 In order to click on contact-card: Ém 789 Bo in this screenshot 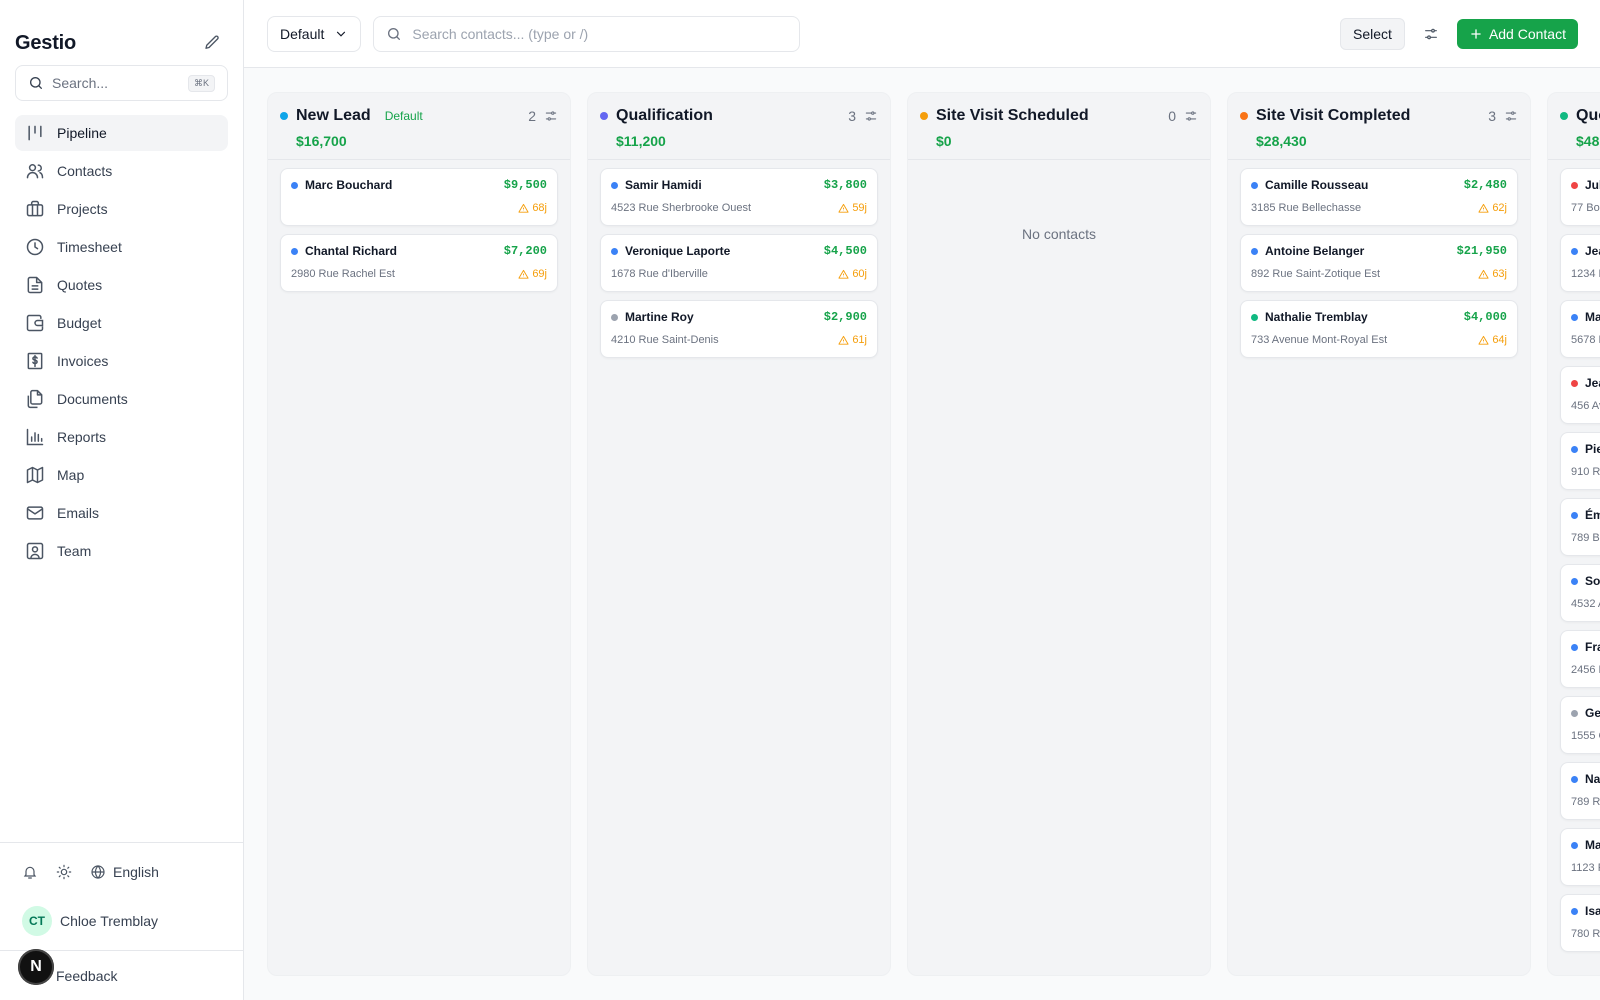, I will do `click(1580, 527)`.